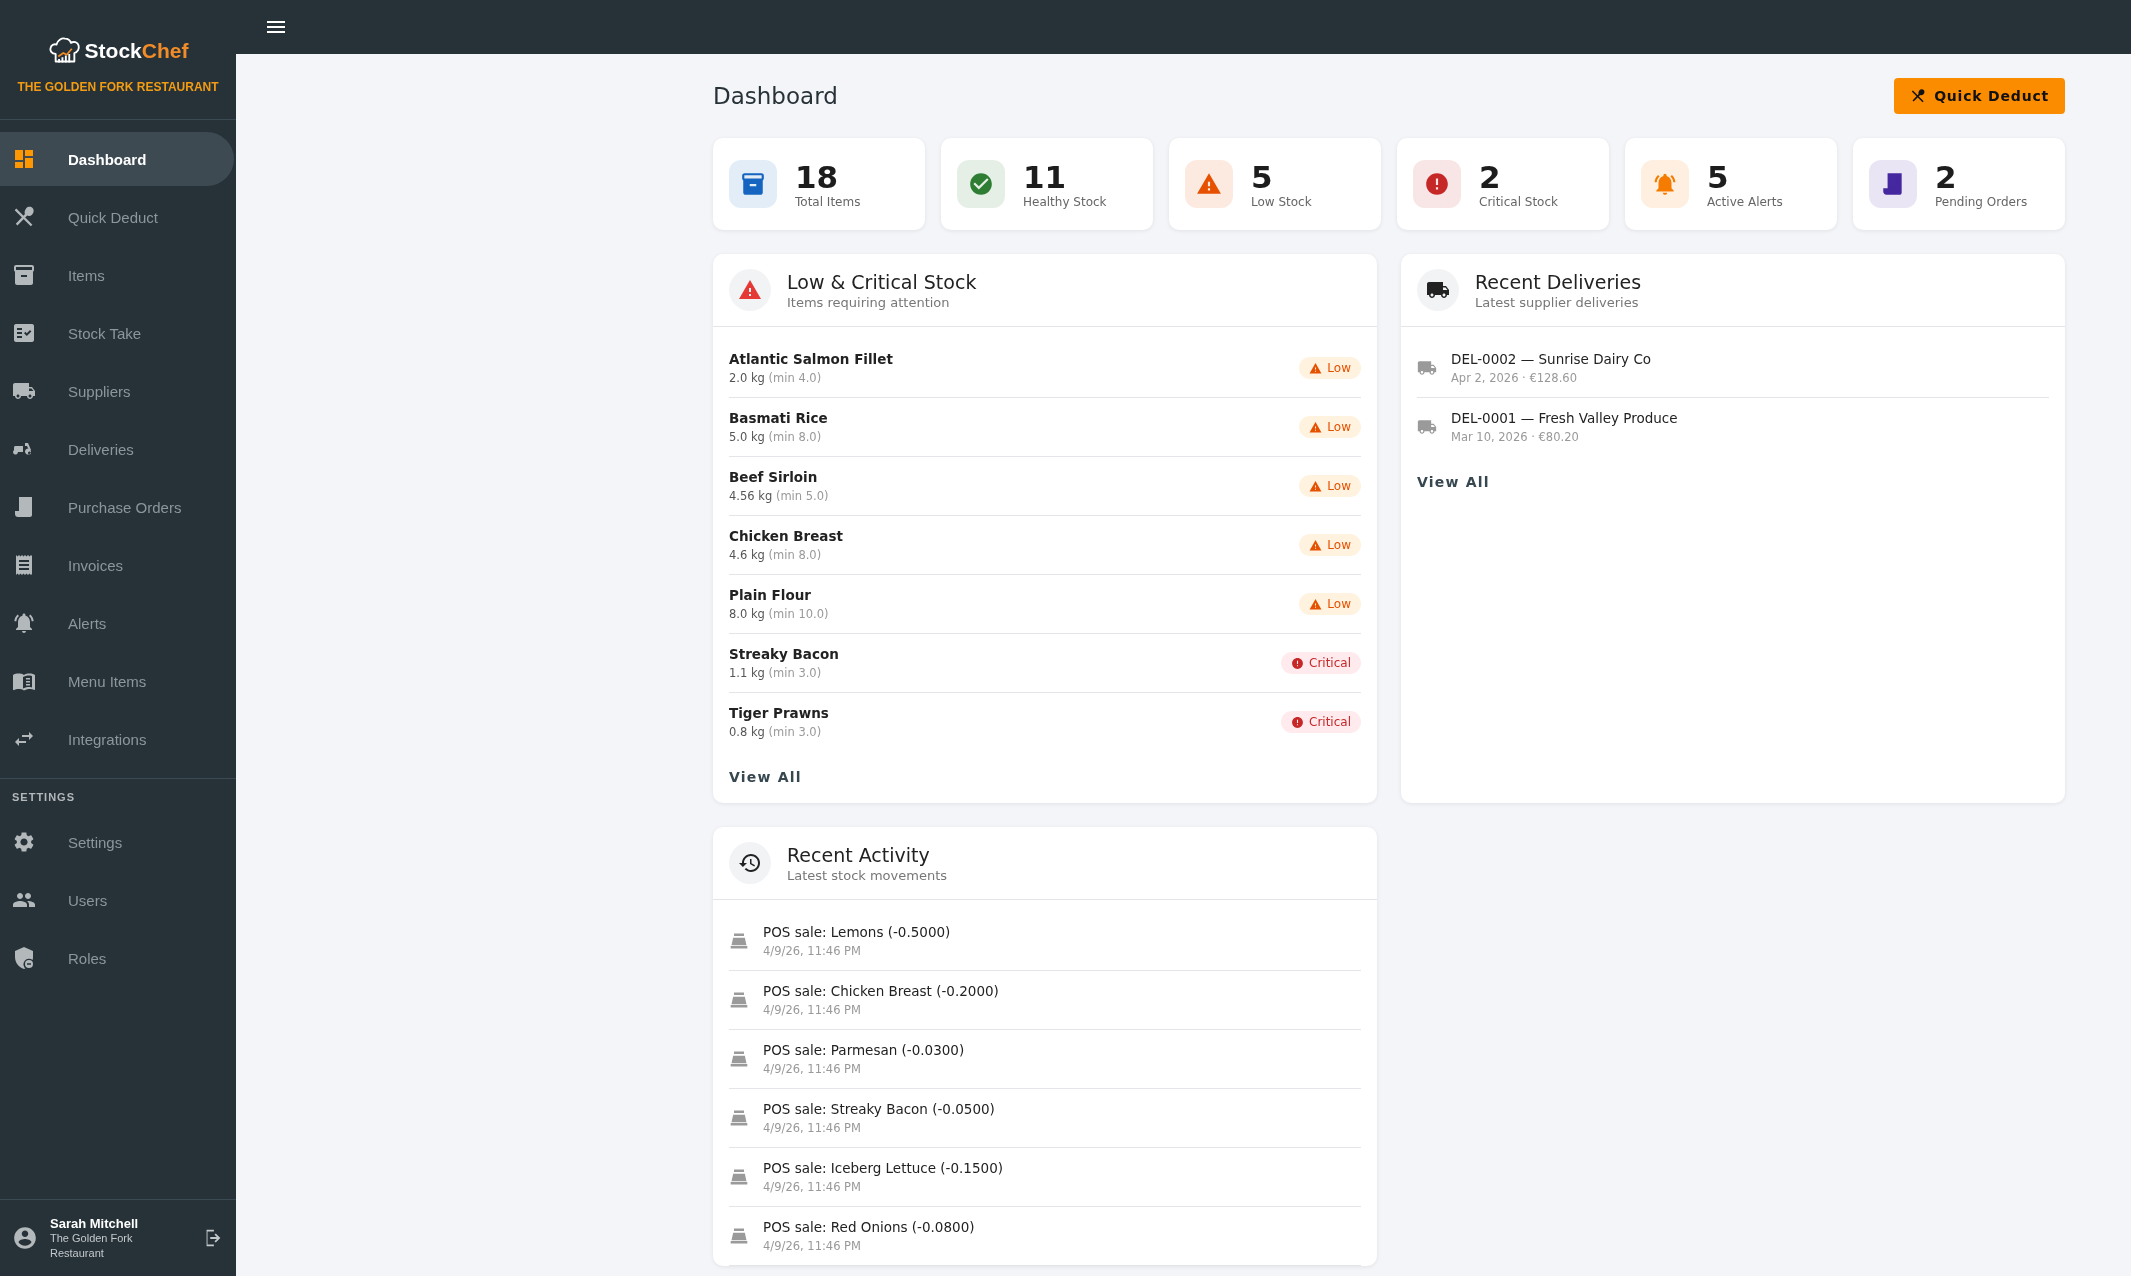 The width and height of the screenshot is (2131, 1276). Describe the element at coordinates (1281, 202) in the screenshot. I see `stat-label: Low Stock` at that location.